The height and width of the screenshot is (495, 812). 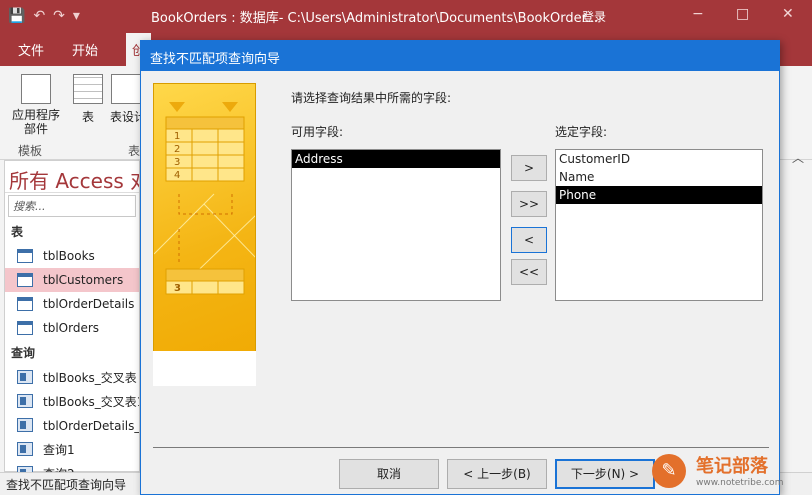 I want to click on nav-item-label: tblOrders, so click(x=71, y=328).